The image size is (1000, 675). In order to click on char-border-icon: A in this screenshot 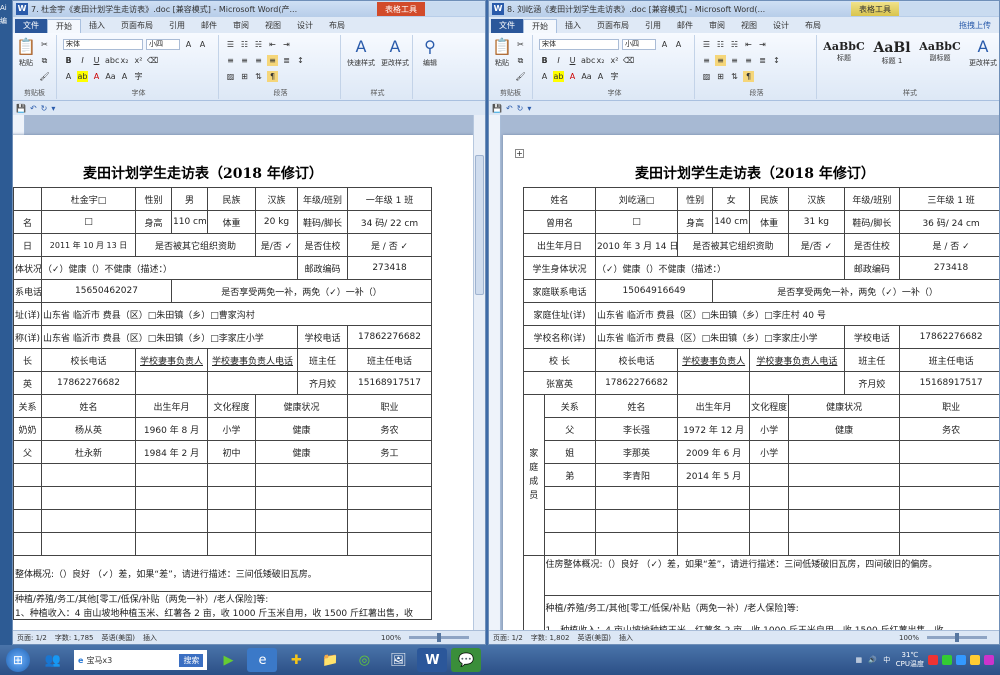, I will do `click(202, 44)`.